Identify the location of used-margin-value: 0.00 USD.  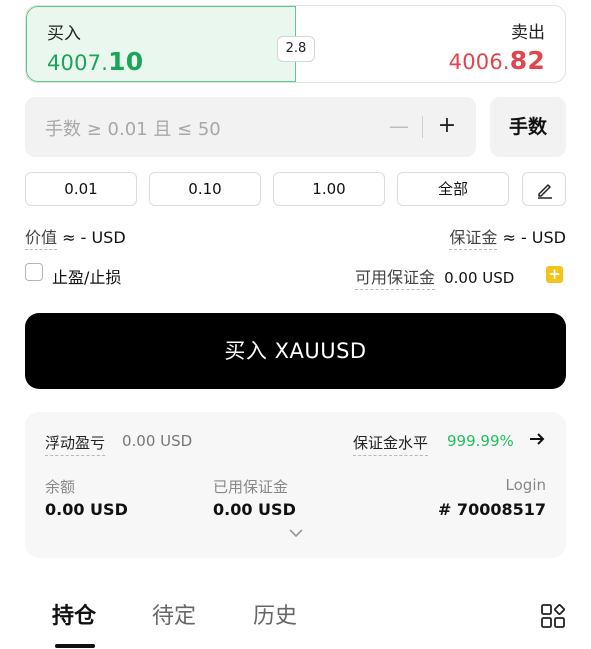
(254, 509).